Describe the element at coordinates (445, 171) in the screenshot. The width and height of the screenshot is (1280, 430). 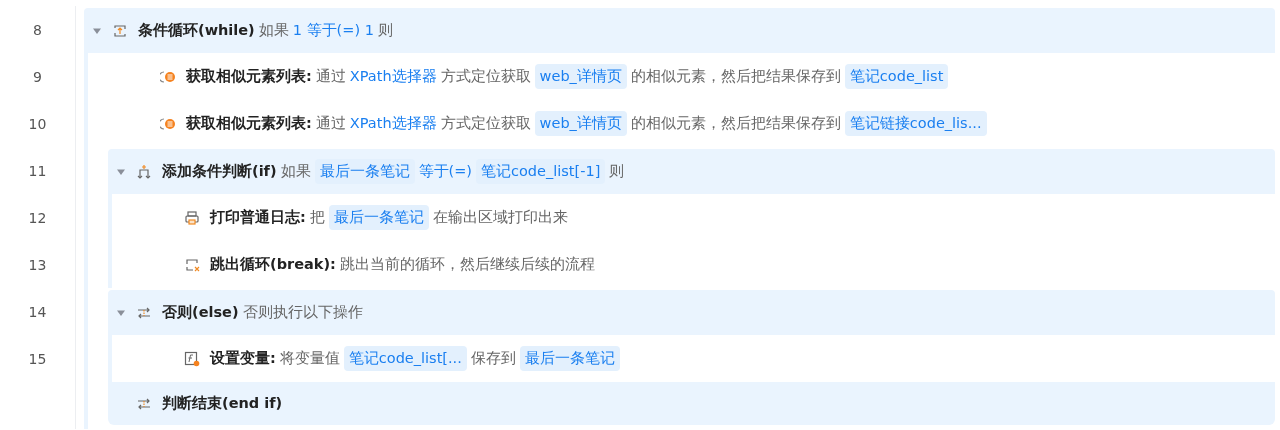
I see `parameter-value: 等于(=)` at that location.